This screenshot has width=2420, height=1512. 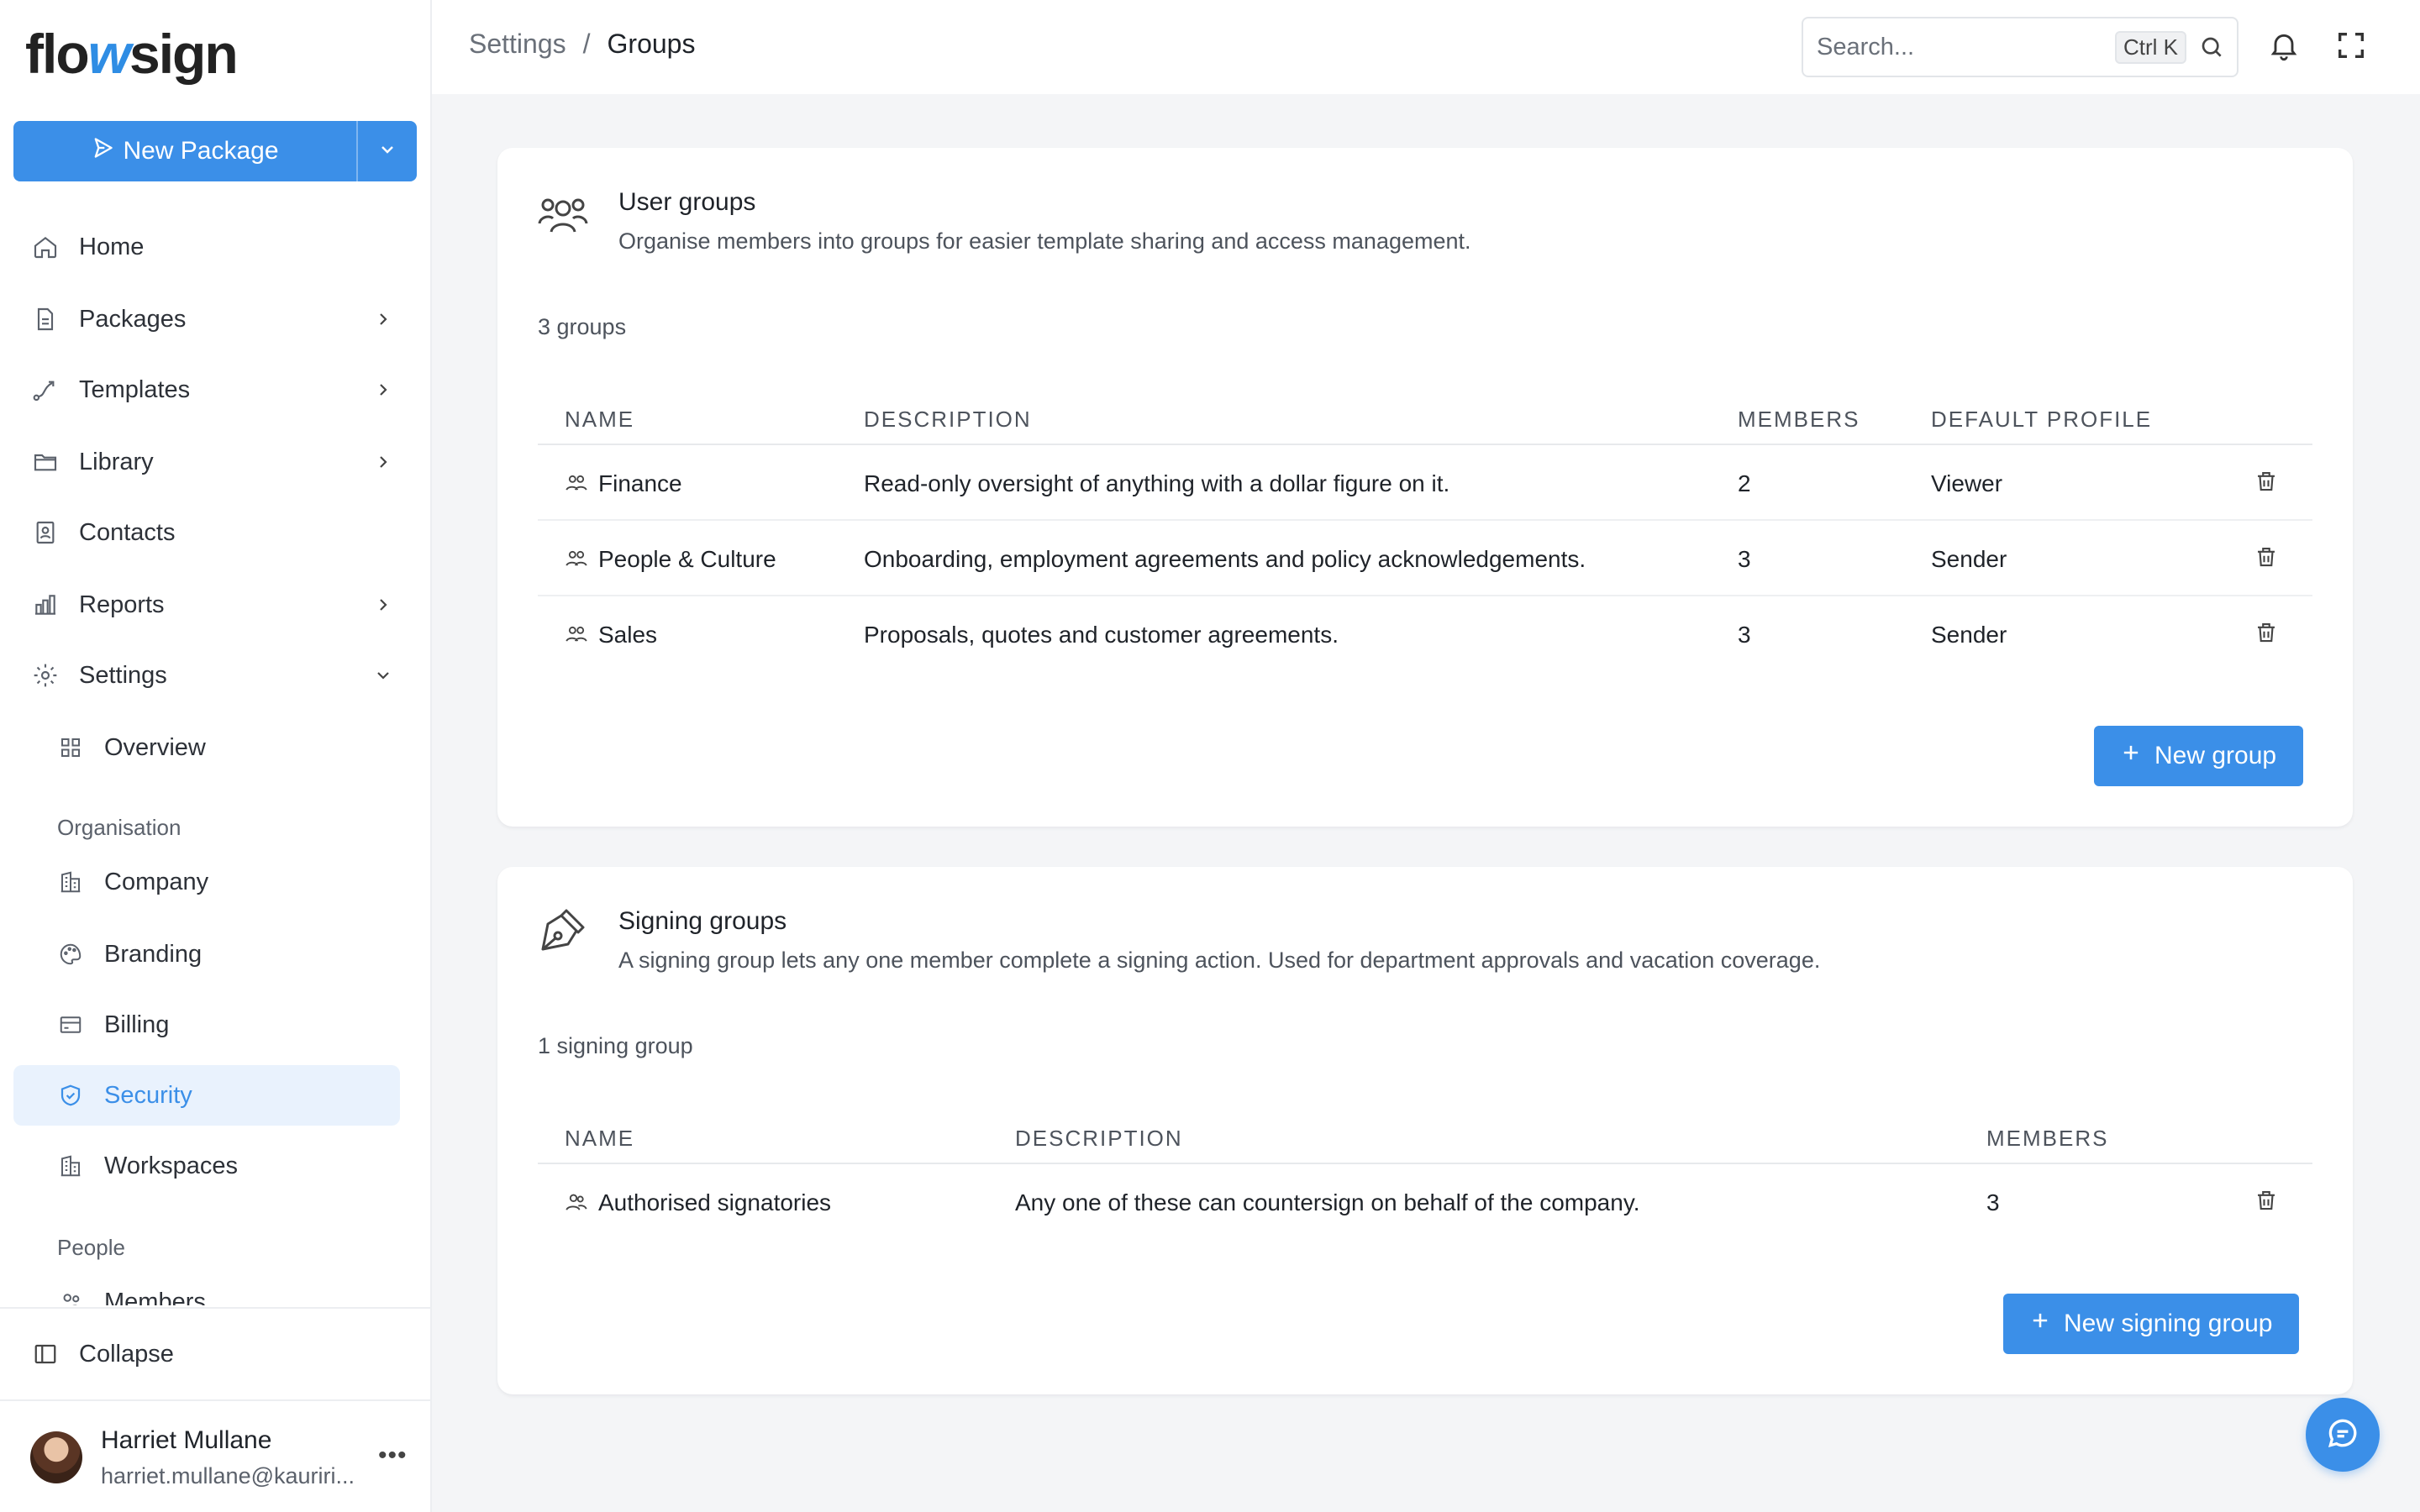 What do you see at coordinates (206, 532) in the screenshot?
I see `sidebar-item-contacts: Contacts` at bounding box center [206, 532].